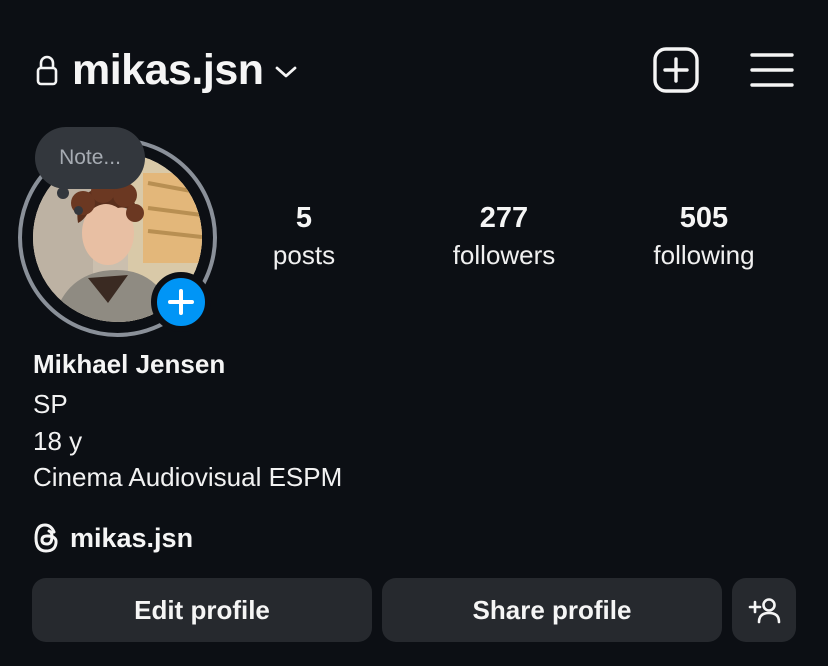  I want to click on username-title: mikas.jsn, so click(168, 70).